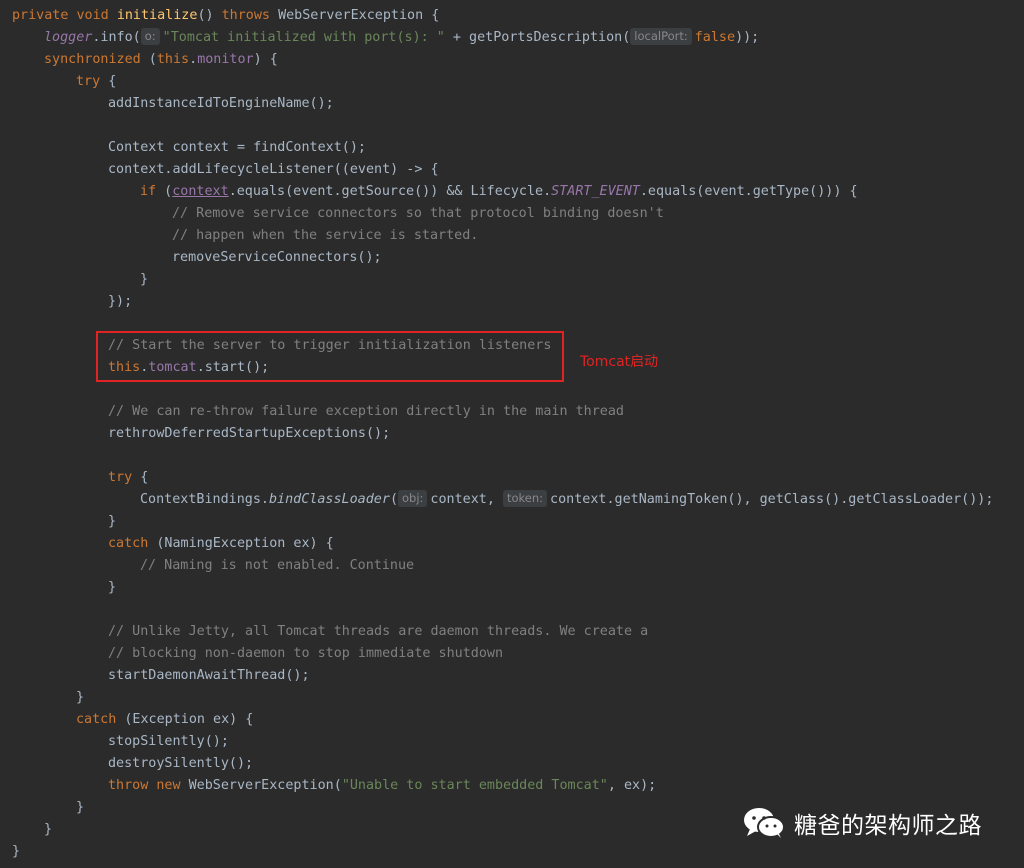 The image size is (1024, 868). What do you see at coordinates (413, 498) in the screenshot?
I see `param-hint: obj:` at bounding box center [413, 498].